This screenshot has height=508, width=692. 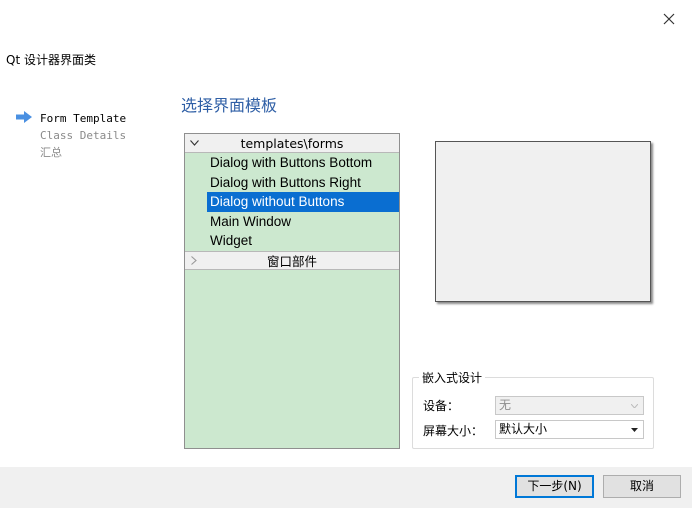 I want to click on tree-group-templates-forms: templates\forms, so click(x=292, y=143).